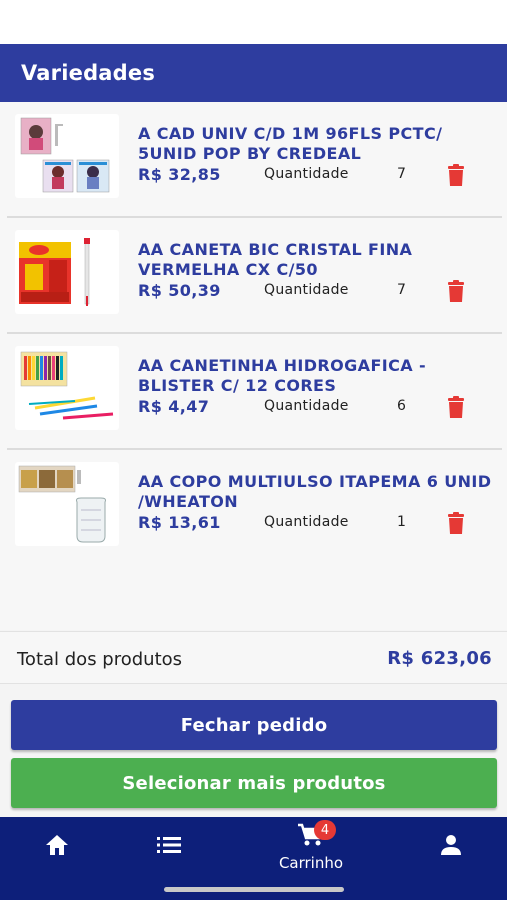  I want to click on total-summary: Total dos produtos R$ 623,06, so click(253, 657).